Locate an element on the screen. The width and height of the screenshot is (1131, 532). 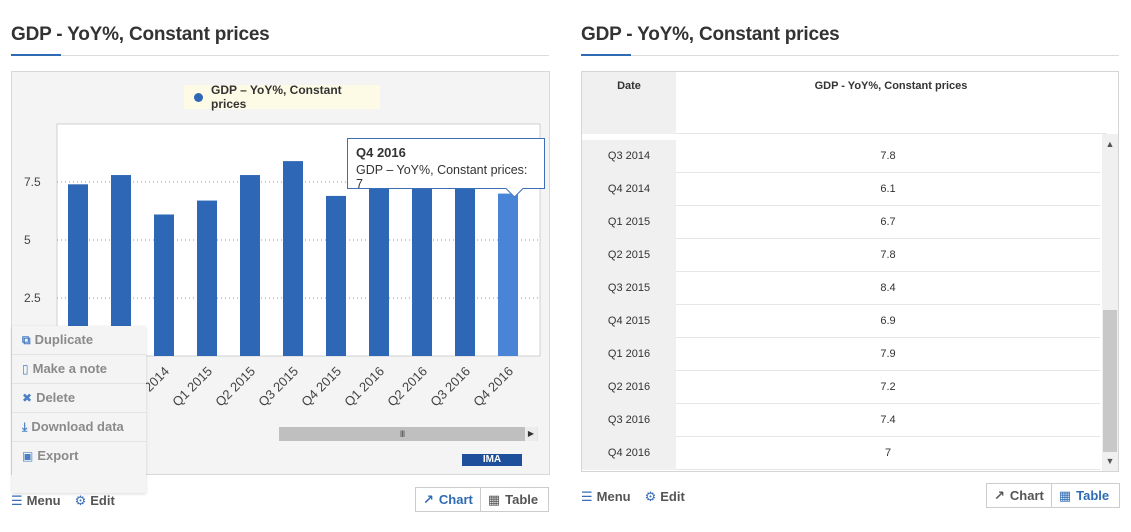
delete-icon: ✖ is located at coordinates (27, 398).